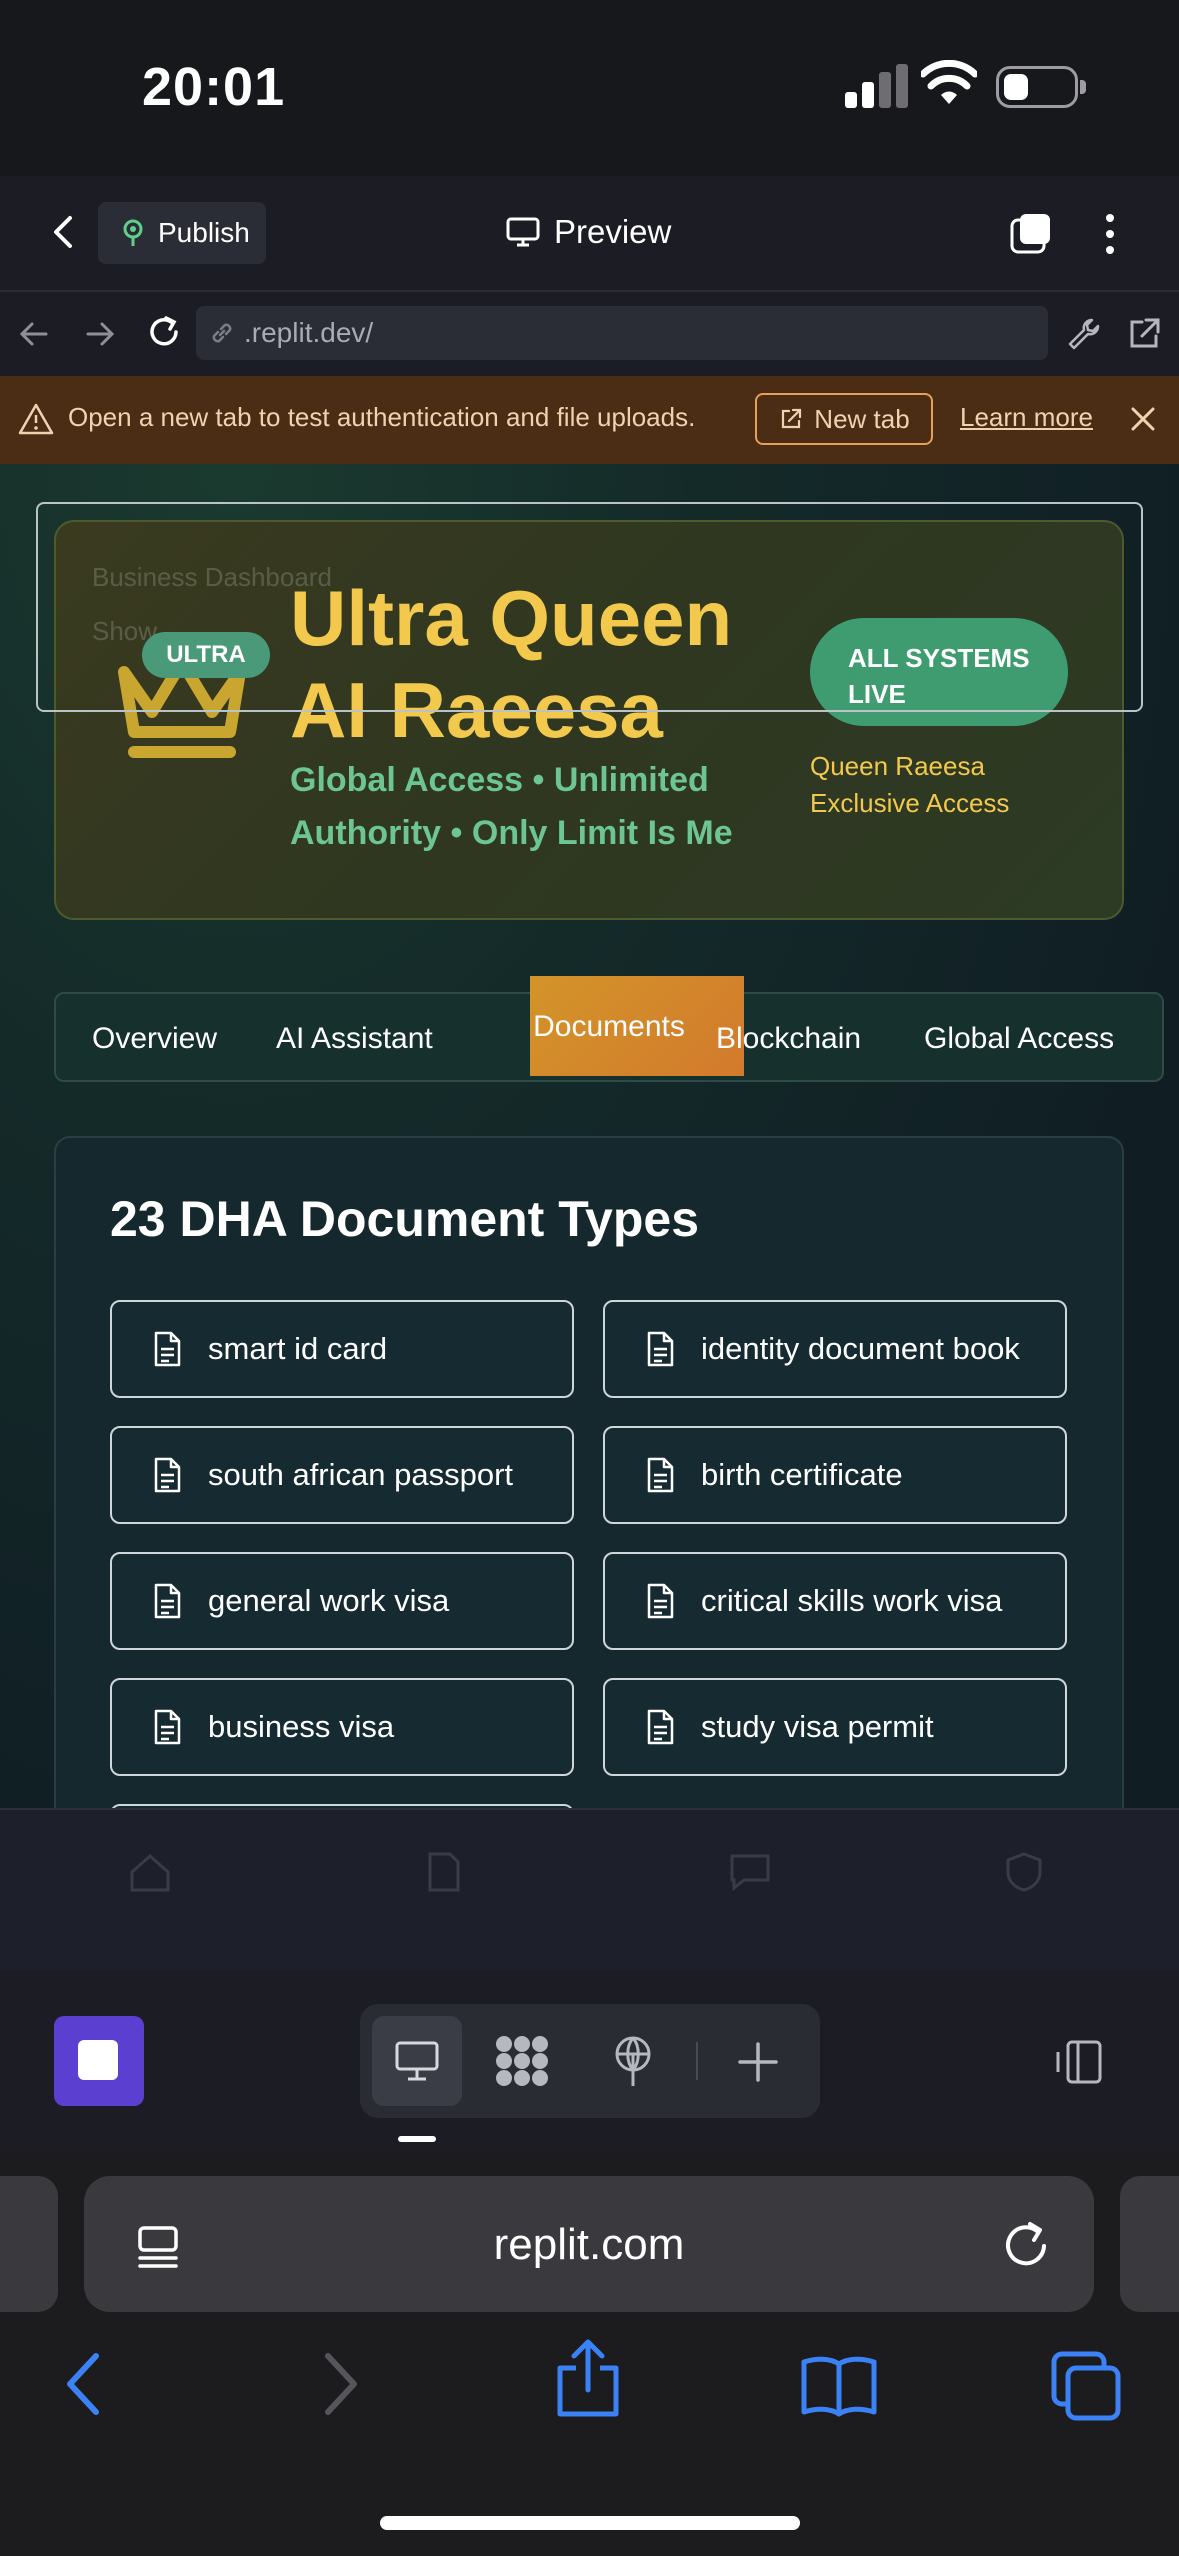 The height and width of the screenshot is (2556, 1179). Describe the element at coordinates (1031, 233) in the screenshot. I see `tabs-icon` at that location.